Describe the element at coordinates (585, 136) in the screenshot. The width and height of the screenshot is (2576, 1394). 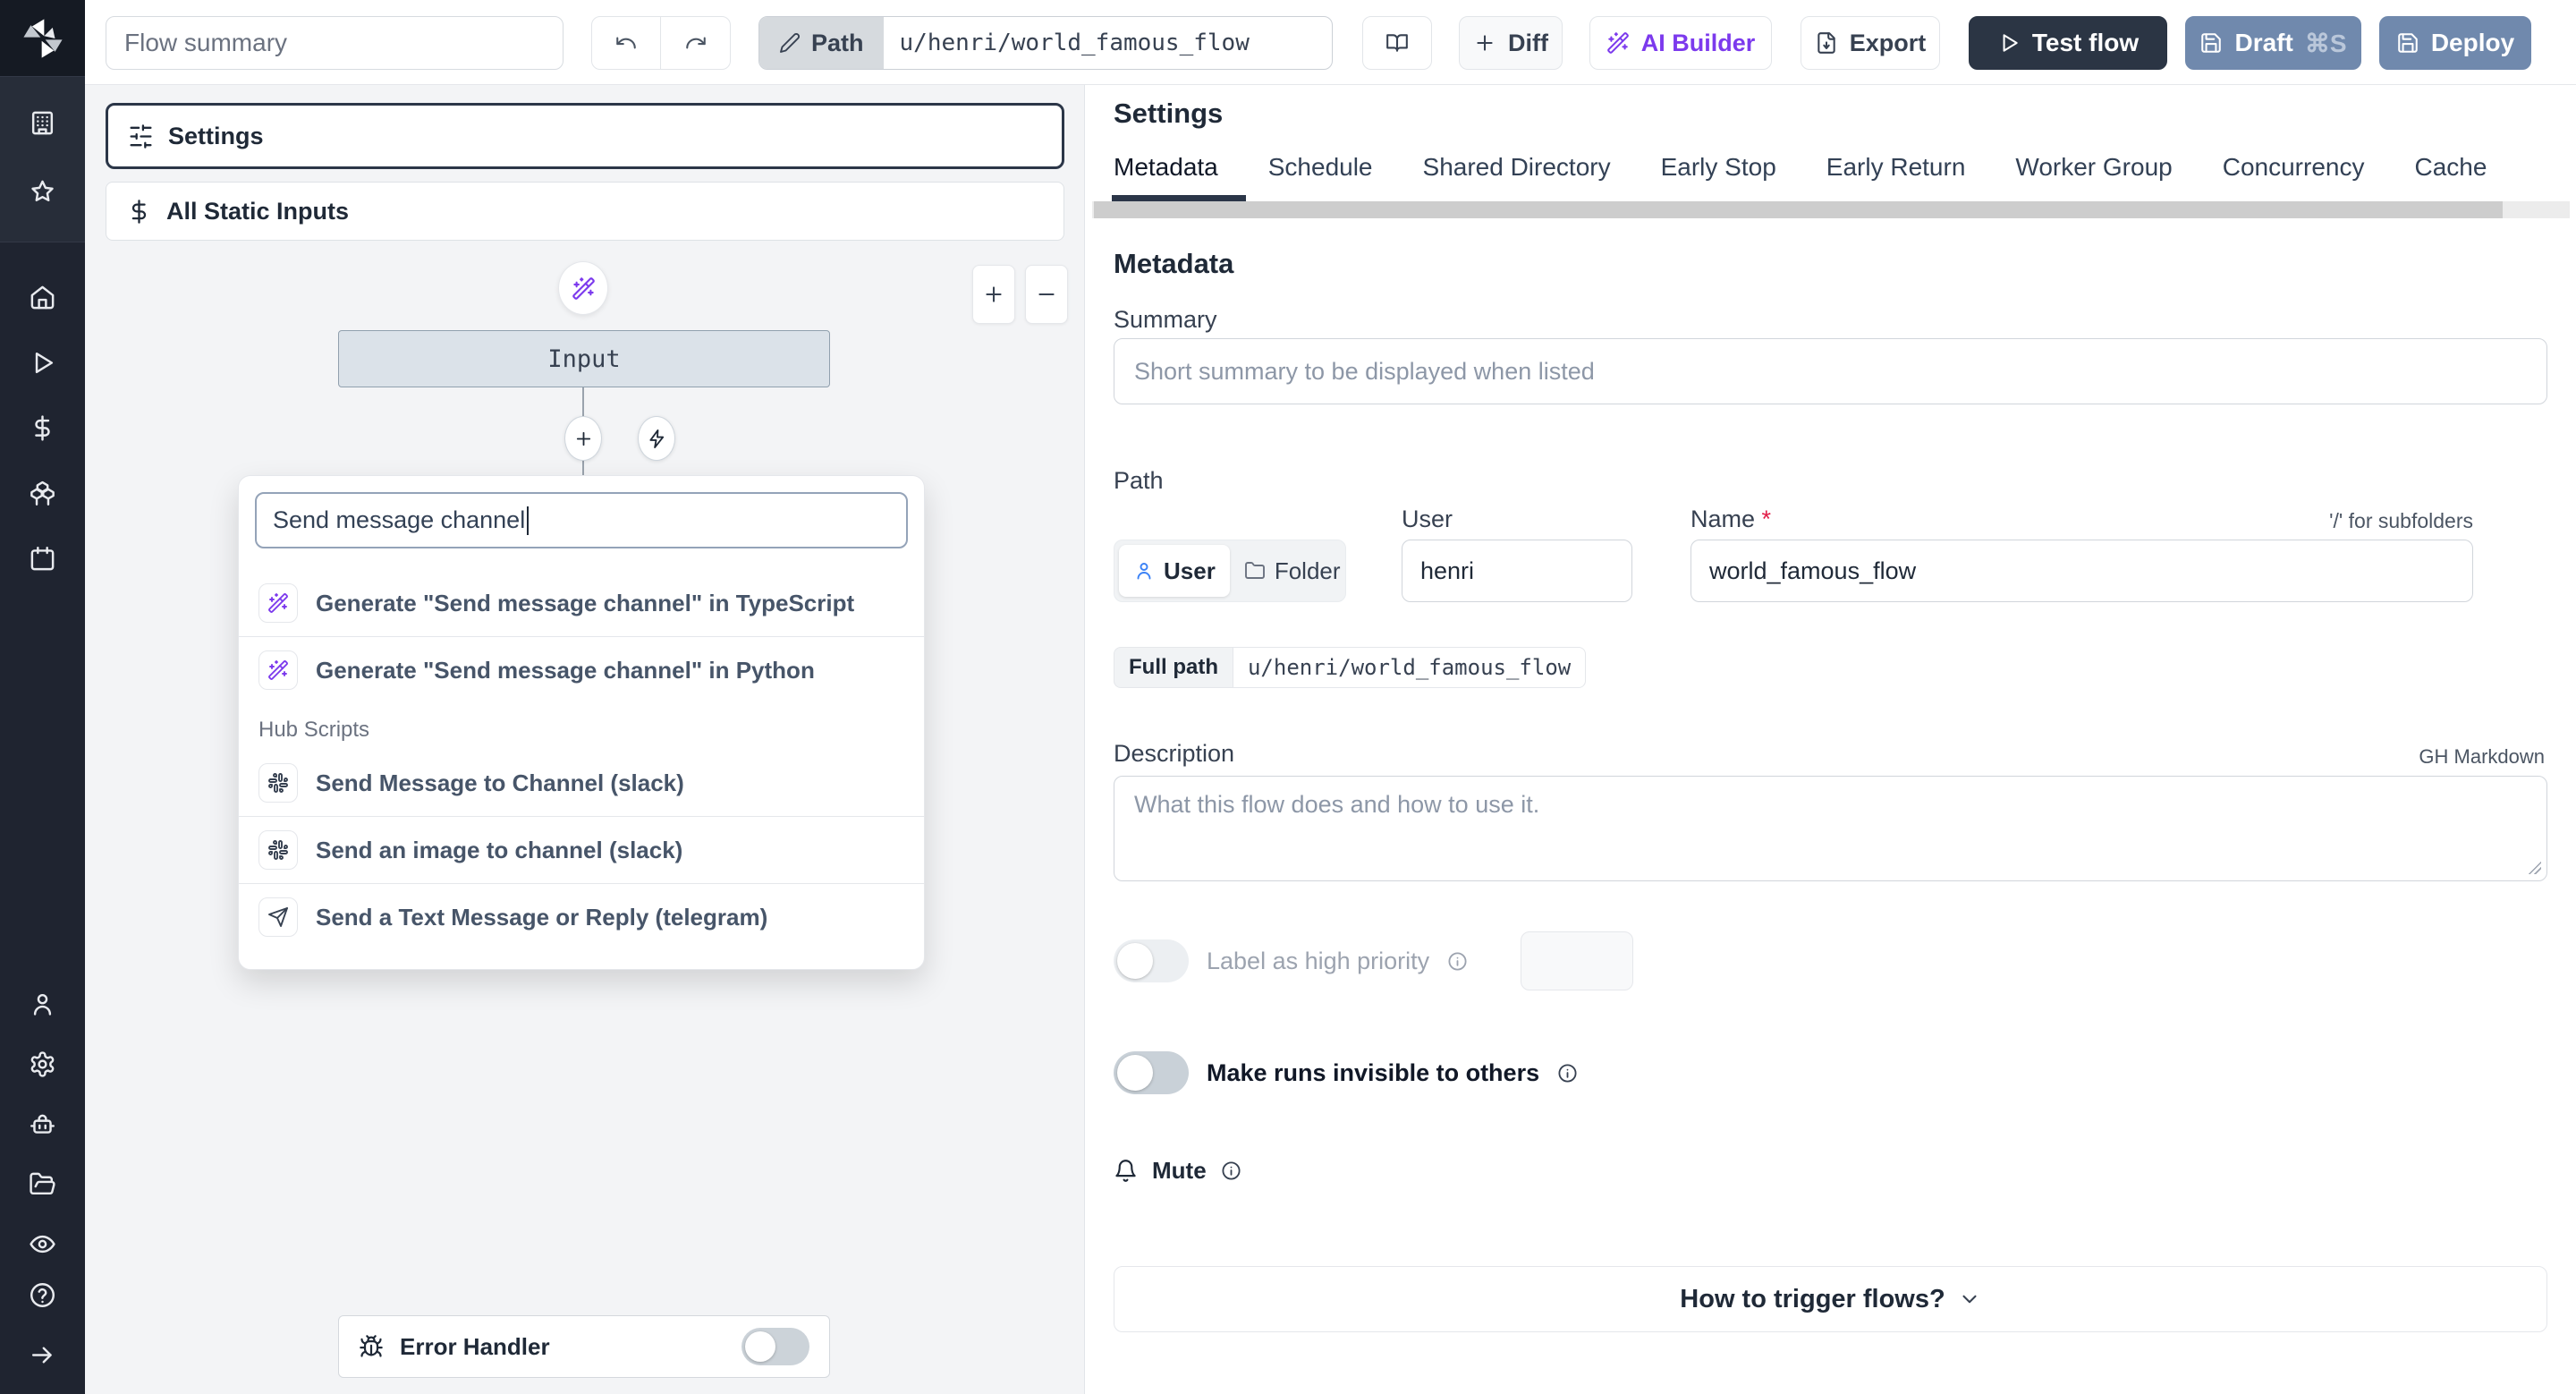
I see `flow-settings-card: Settings` at that location.